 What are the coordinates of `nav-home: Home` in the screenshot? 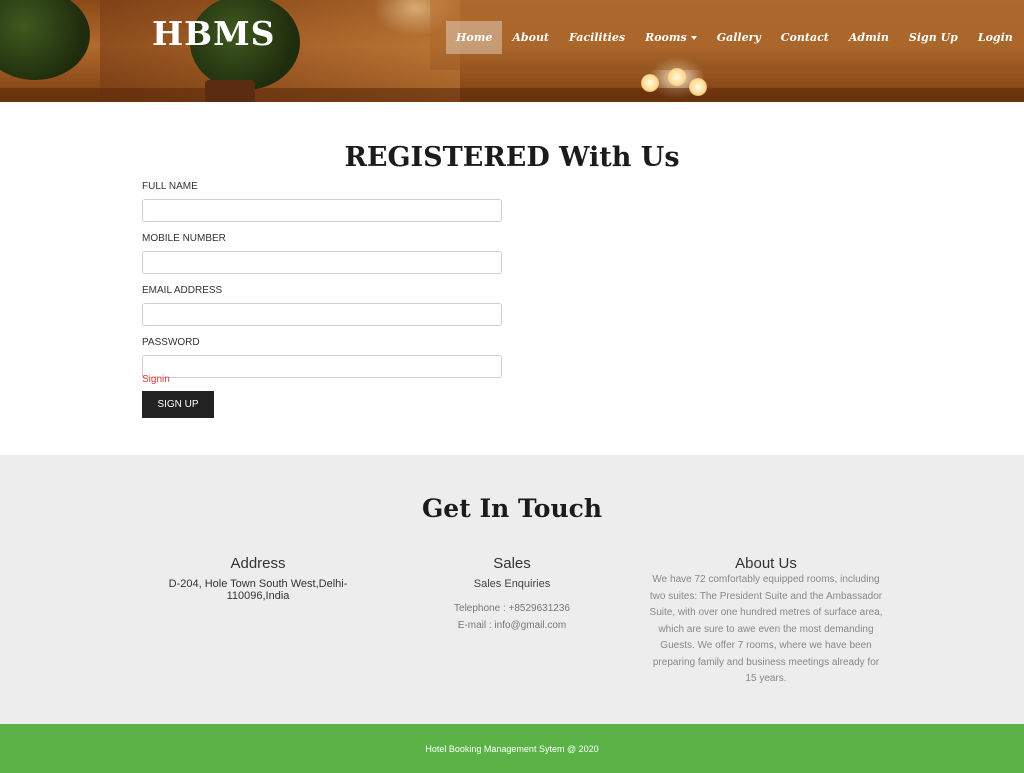 It's located at (474, 37).